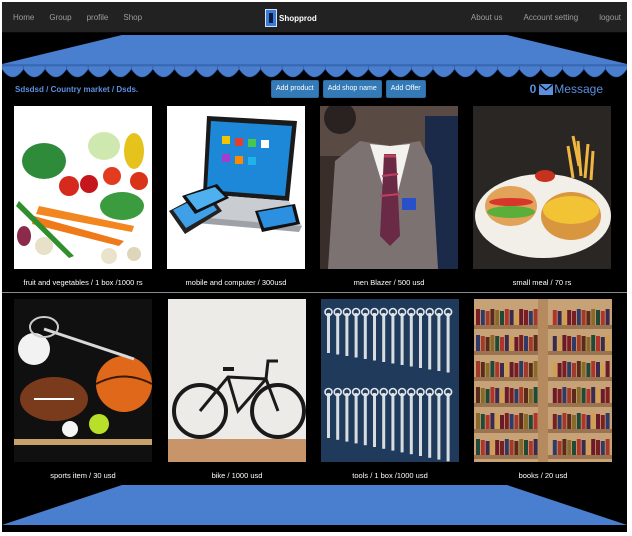 Image resolution: width=632 pixels, height=536 pixels. What do you see at coordinates (85, 17) in the screenshot?
I see `nav-left: Home Group profile Shop` at bounding box center [85, 17].